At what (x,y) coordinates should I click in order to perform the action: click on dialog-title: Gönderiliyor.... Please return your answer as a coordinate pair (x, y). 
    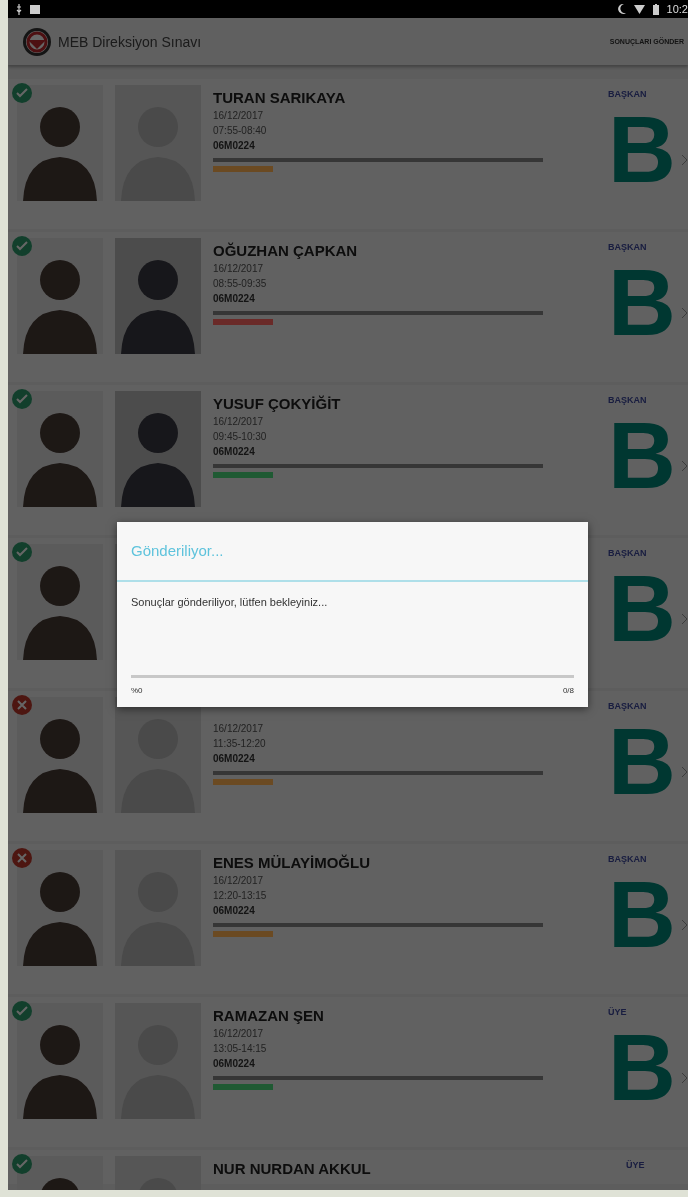
    Looking at the image, I should click on (177, 551).